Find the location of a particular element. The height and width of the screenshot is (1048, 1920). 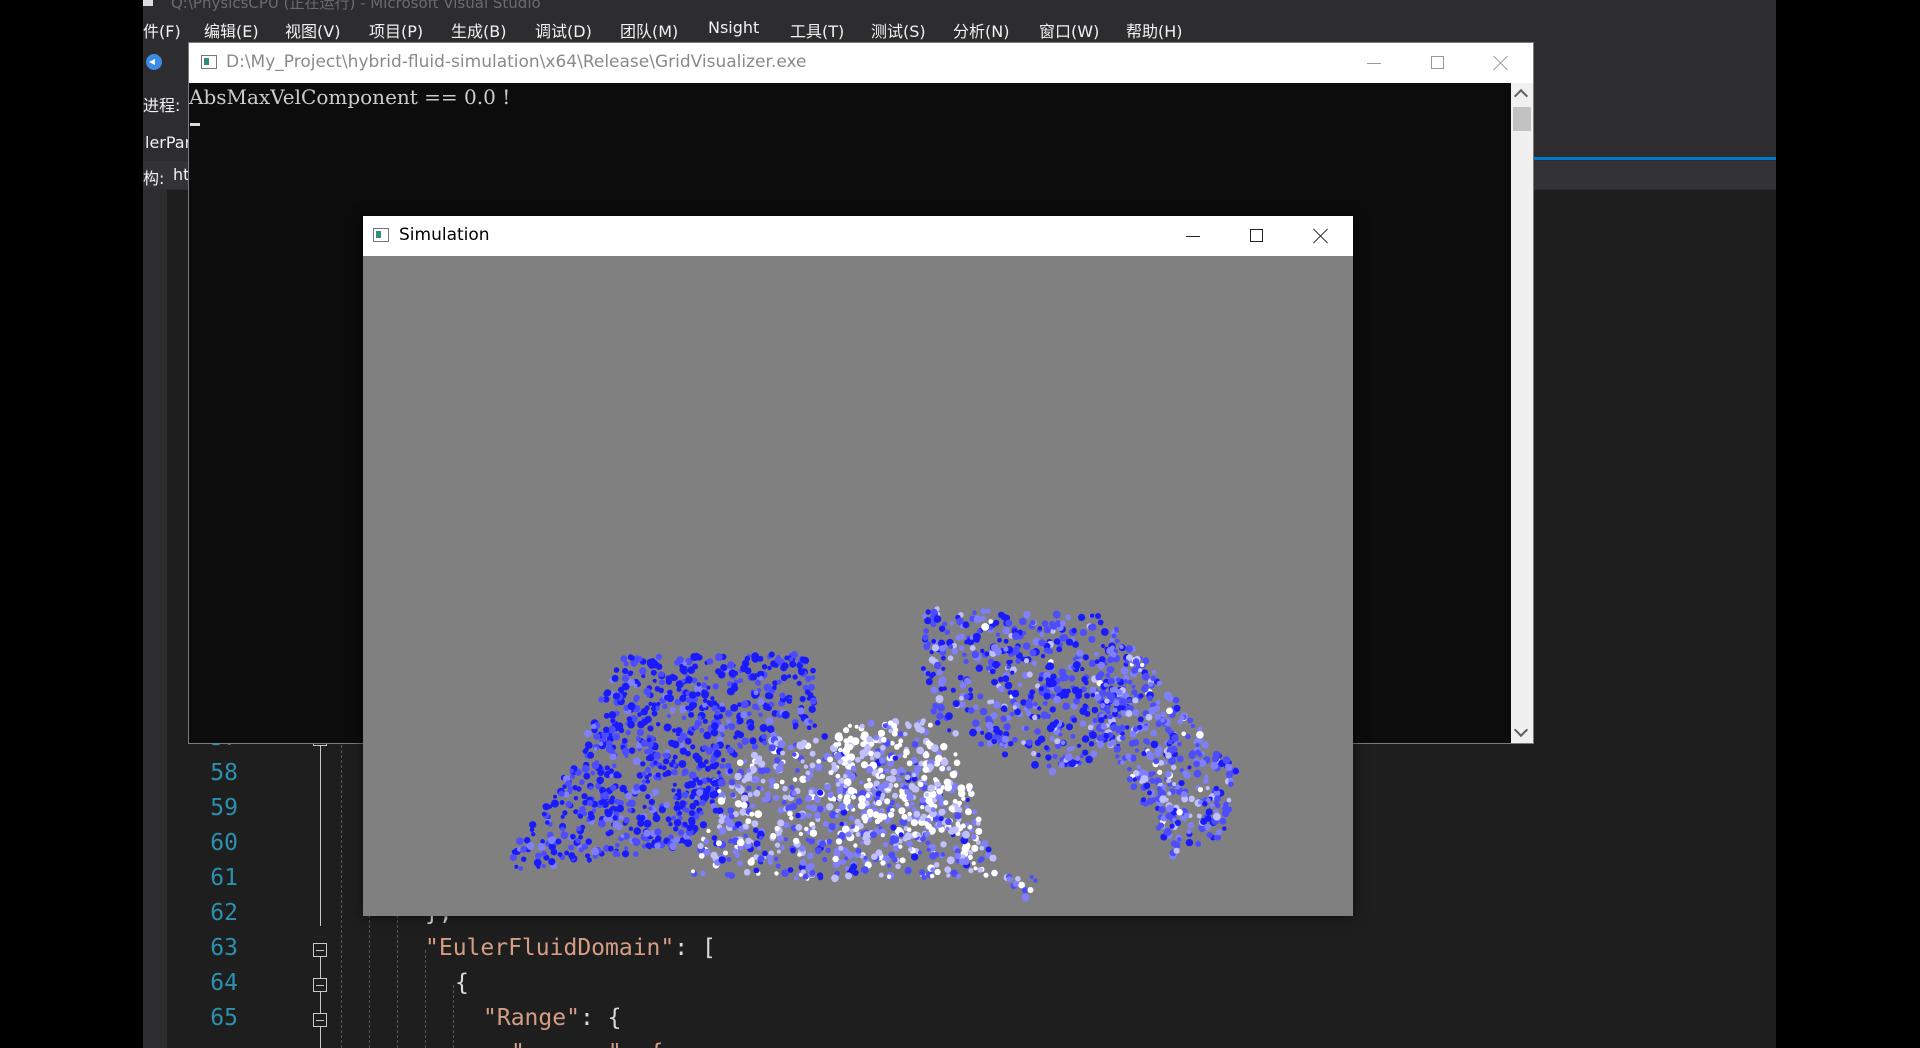

menu-file: 件(F) is located at coordinates (162, 30).